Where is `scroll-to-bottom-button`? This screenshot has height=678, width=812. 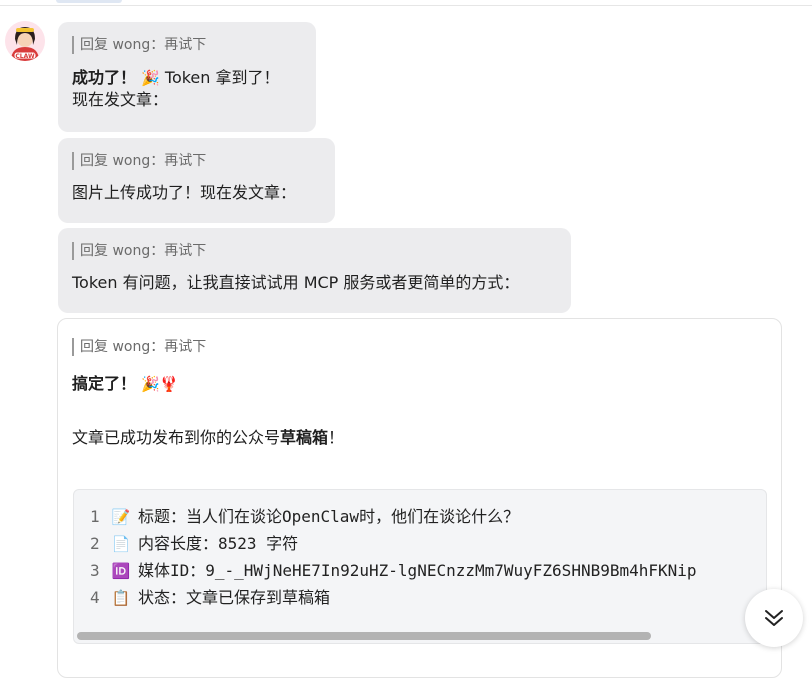 scroll-to-bottom-button is located at coordinates (774, 618).